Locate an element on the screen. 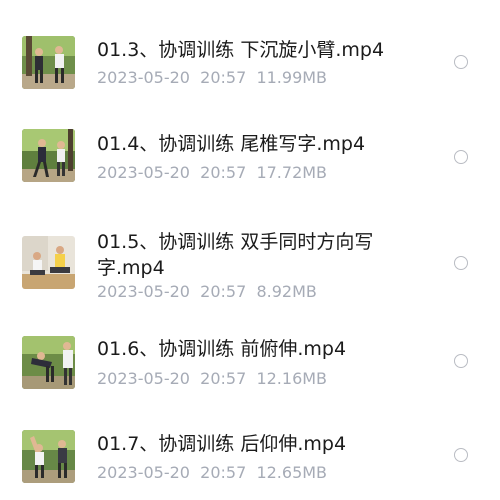  file-meta: 2023-05-20 20:57 8.92MB is located at coordinates (207, 292).